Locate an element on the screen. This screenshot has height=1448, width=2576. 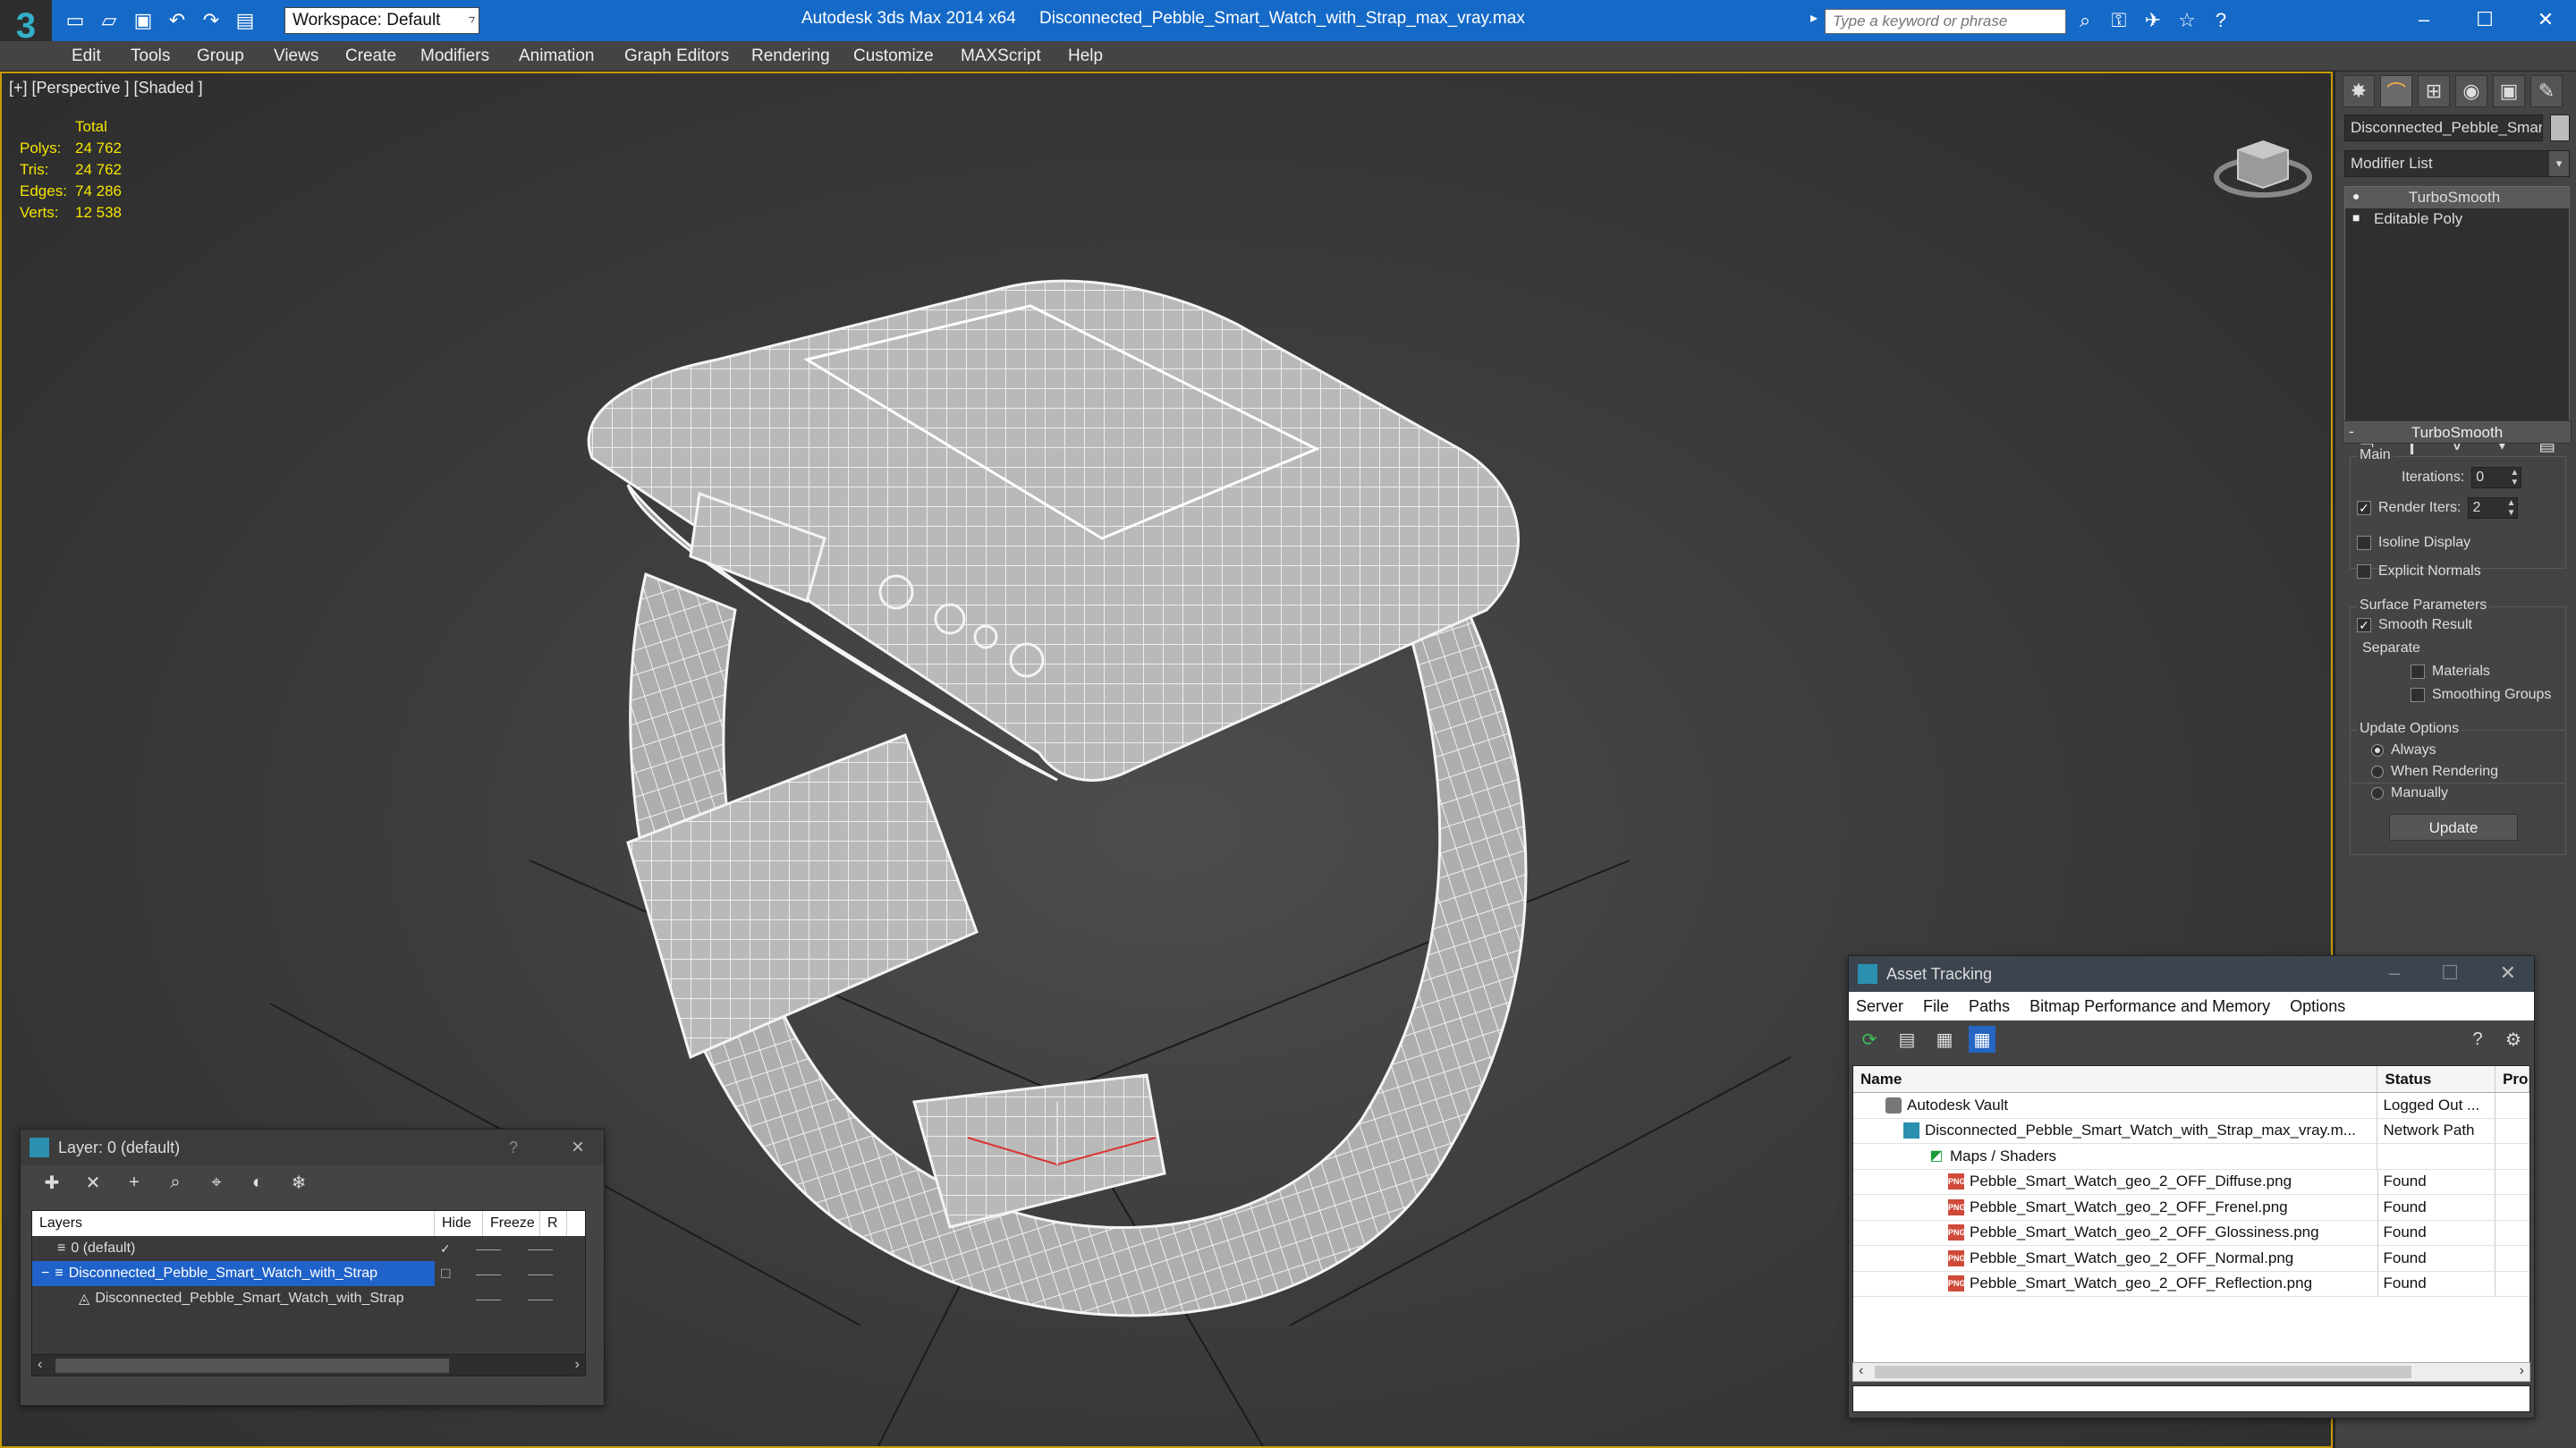
current-layer-box-icon: ☐ is located at coordinates (446, 1274).